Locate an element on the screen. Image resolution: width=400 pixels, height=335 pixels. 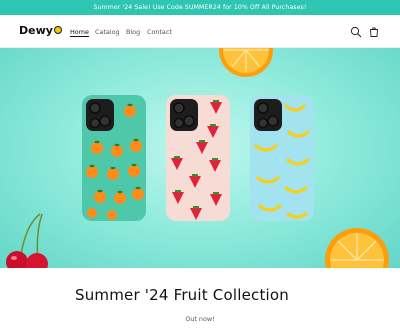
search-icon is located at coordinates (356, 32).